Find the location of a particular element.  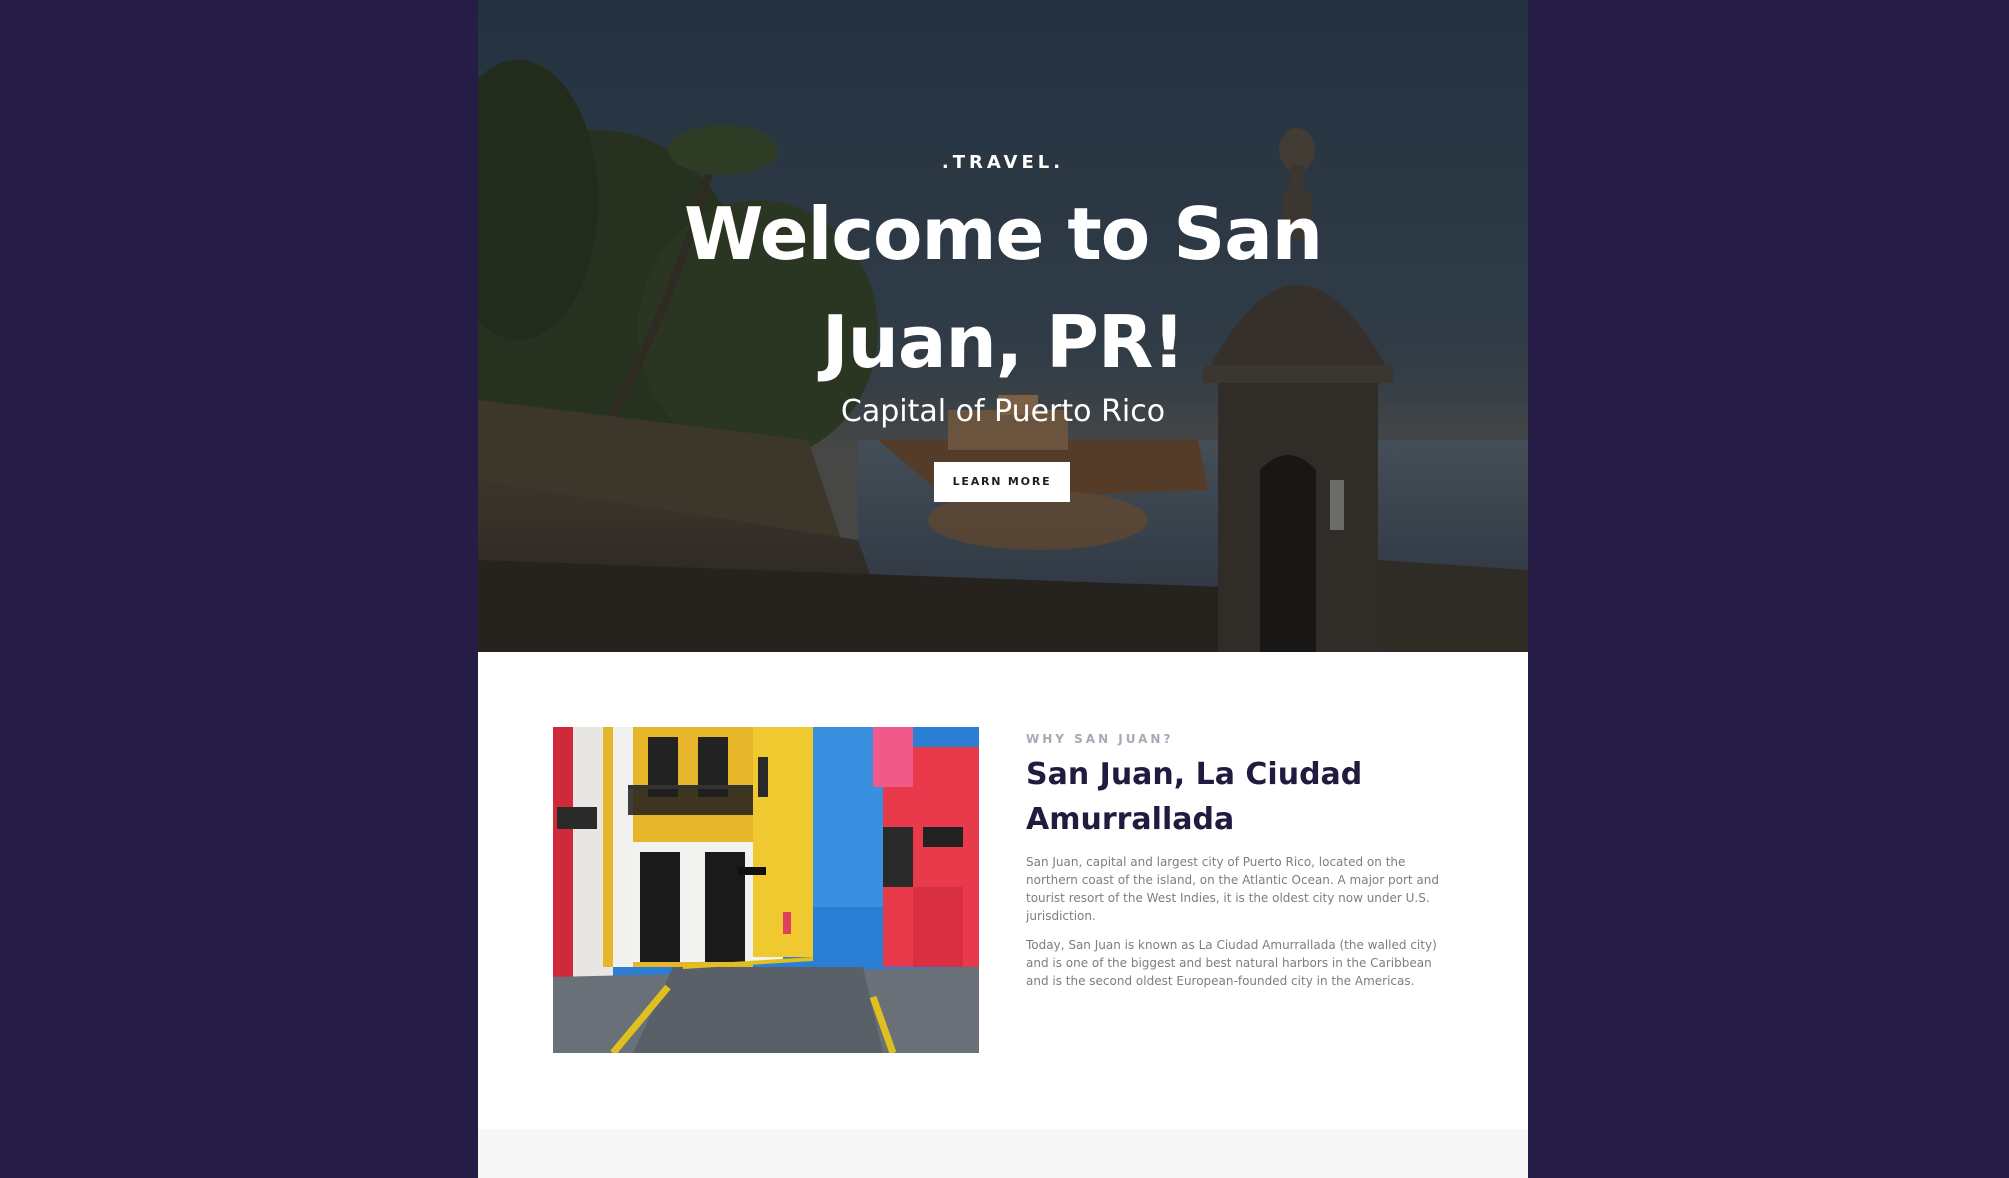

hero-eyebrow: .TRAVEL. is located at coordinates (1003, 162).